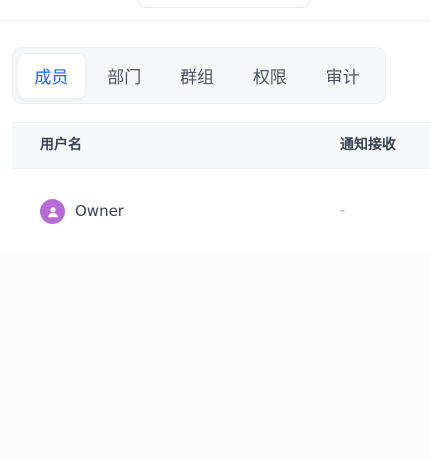 This screenshot has height=460, width=430. I want to click on avatar, so click(52, 211).